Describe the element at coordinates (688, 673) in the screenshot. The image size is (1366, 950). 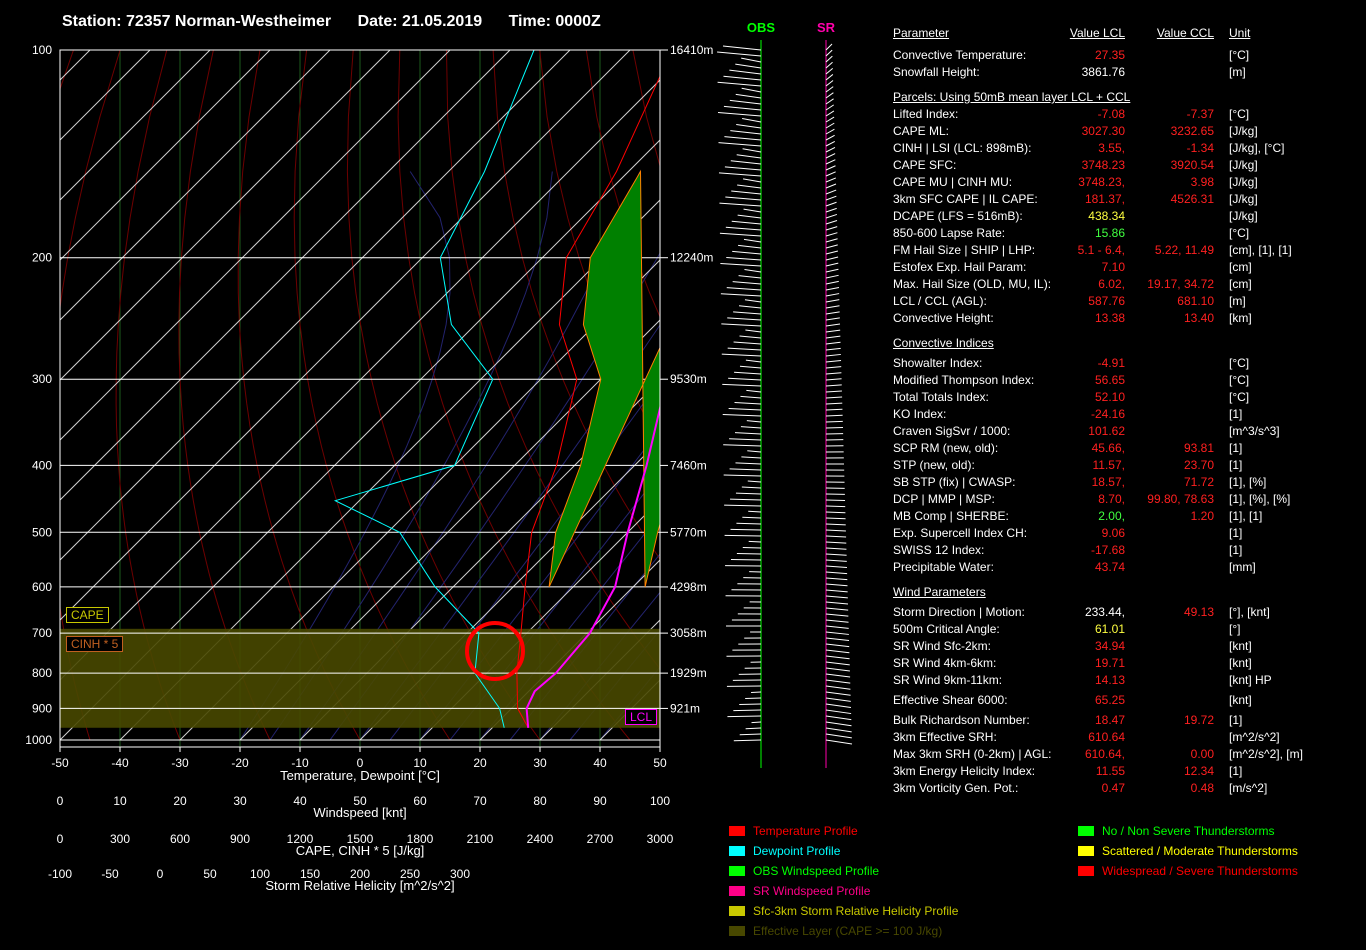
I see `height-tick-label: 1929m` at that location.